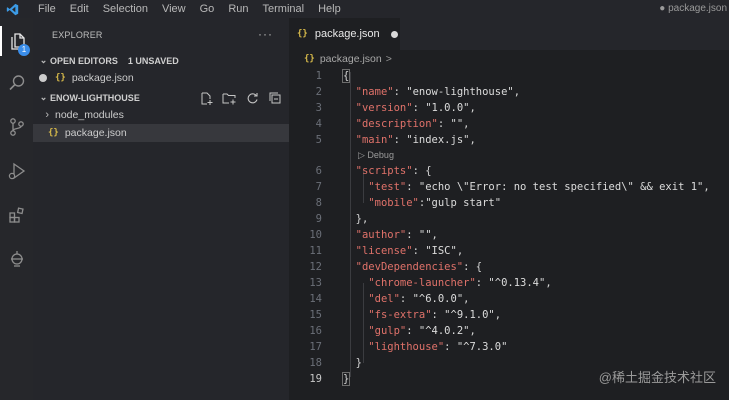 The image size is (729, 400). Describe the element at coordinates (47, 9) in the screenshot. I see `menu-file: File` at that location.